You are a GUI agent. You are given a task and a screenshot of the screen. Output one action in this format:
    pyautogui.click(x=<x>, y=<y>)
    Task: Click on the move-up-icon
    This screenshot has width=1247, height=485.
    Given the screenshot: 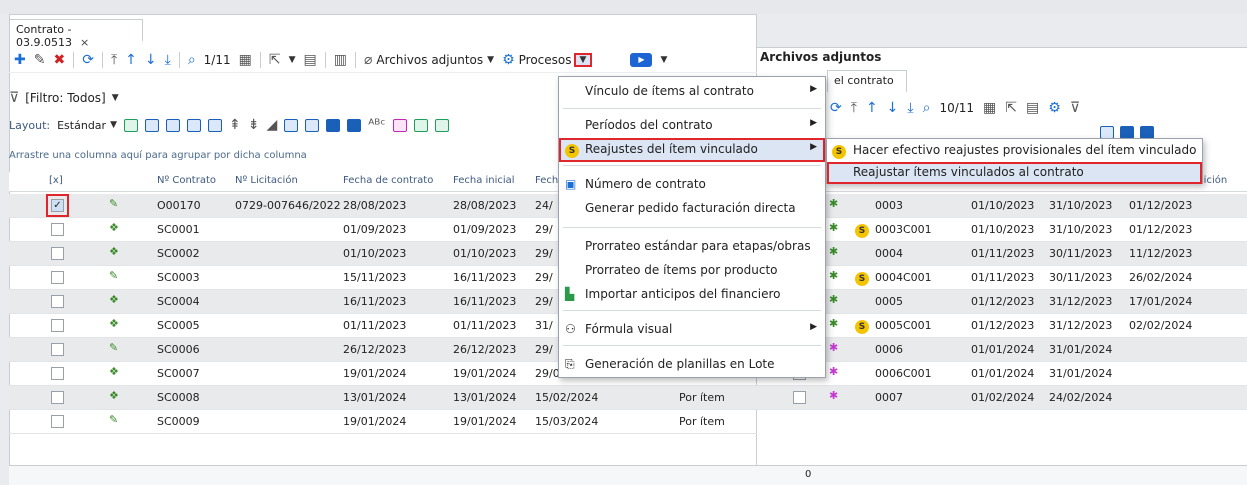 What is the action you would take?
    pyautogui.click(x=193, y=125)
    